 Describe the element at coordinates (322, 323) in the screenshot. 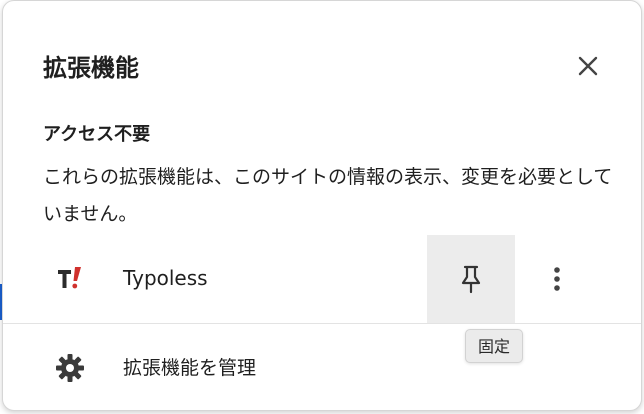

I see `divider` at that location.